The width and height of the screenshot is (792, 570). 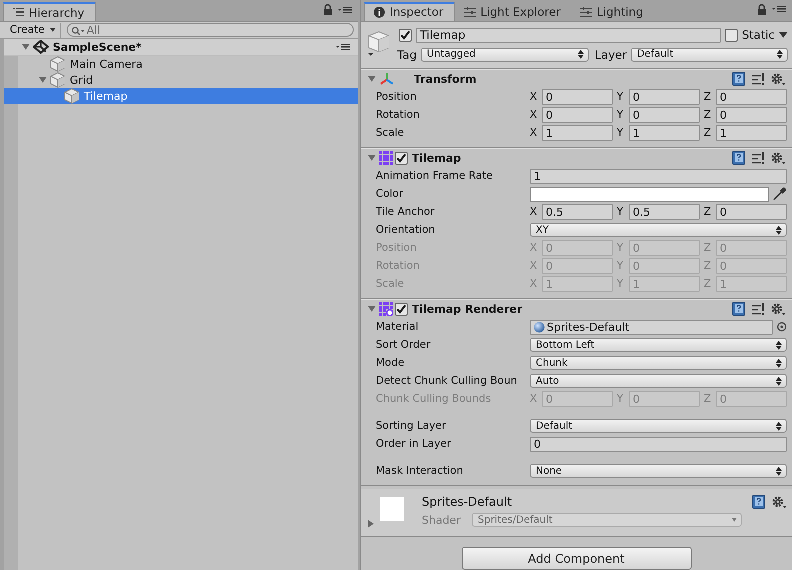 What do you see at coordinates (420, 471) in the screenshot?
I see `property-label: Mask Interaction` at bounding box center [420, 471].